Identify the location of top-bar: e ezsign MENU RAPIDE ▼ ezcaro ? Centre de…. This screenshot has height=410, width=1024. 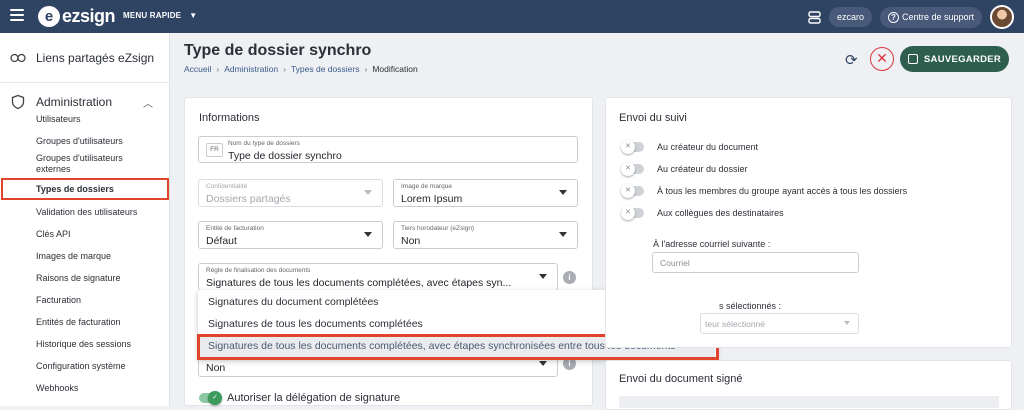
(512, 16).